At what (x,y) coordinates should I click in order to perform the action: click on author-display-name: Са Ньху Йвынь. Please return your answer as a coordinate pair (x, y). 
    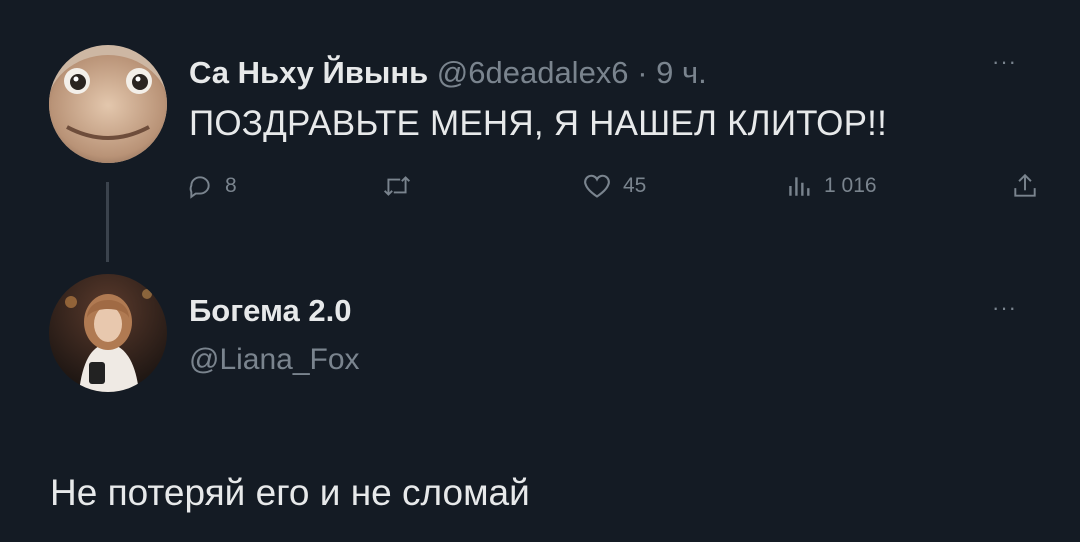
    Looking at the image, I should click on (308, 72).